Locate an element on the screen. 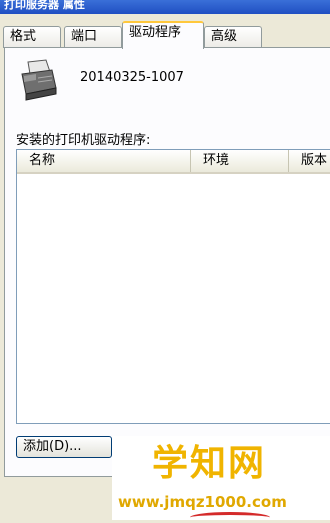 The height and width of the screenshot is (523, 330). watermark: 学知网 www.jmqz1000.com is located at coordinates (221, 478).